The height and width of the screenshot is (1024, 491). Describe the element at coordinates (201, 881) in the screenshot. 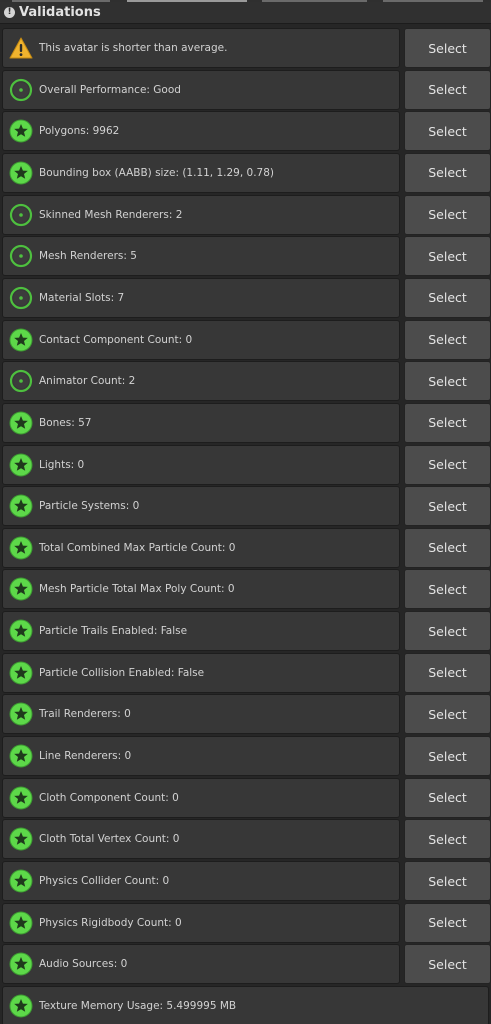

I see `validation-message-box: Physics Collider Count: 0` at that location.